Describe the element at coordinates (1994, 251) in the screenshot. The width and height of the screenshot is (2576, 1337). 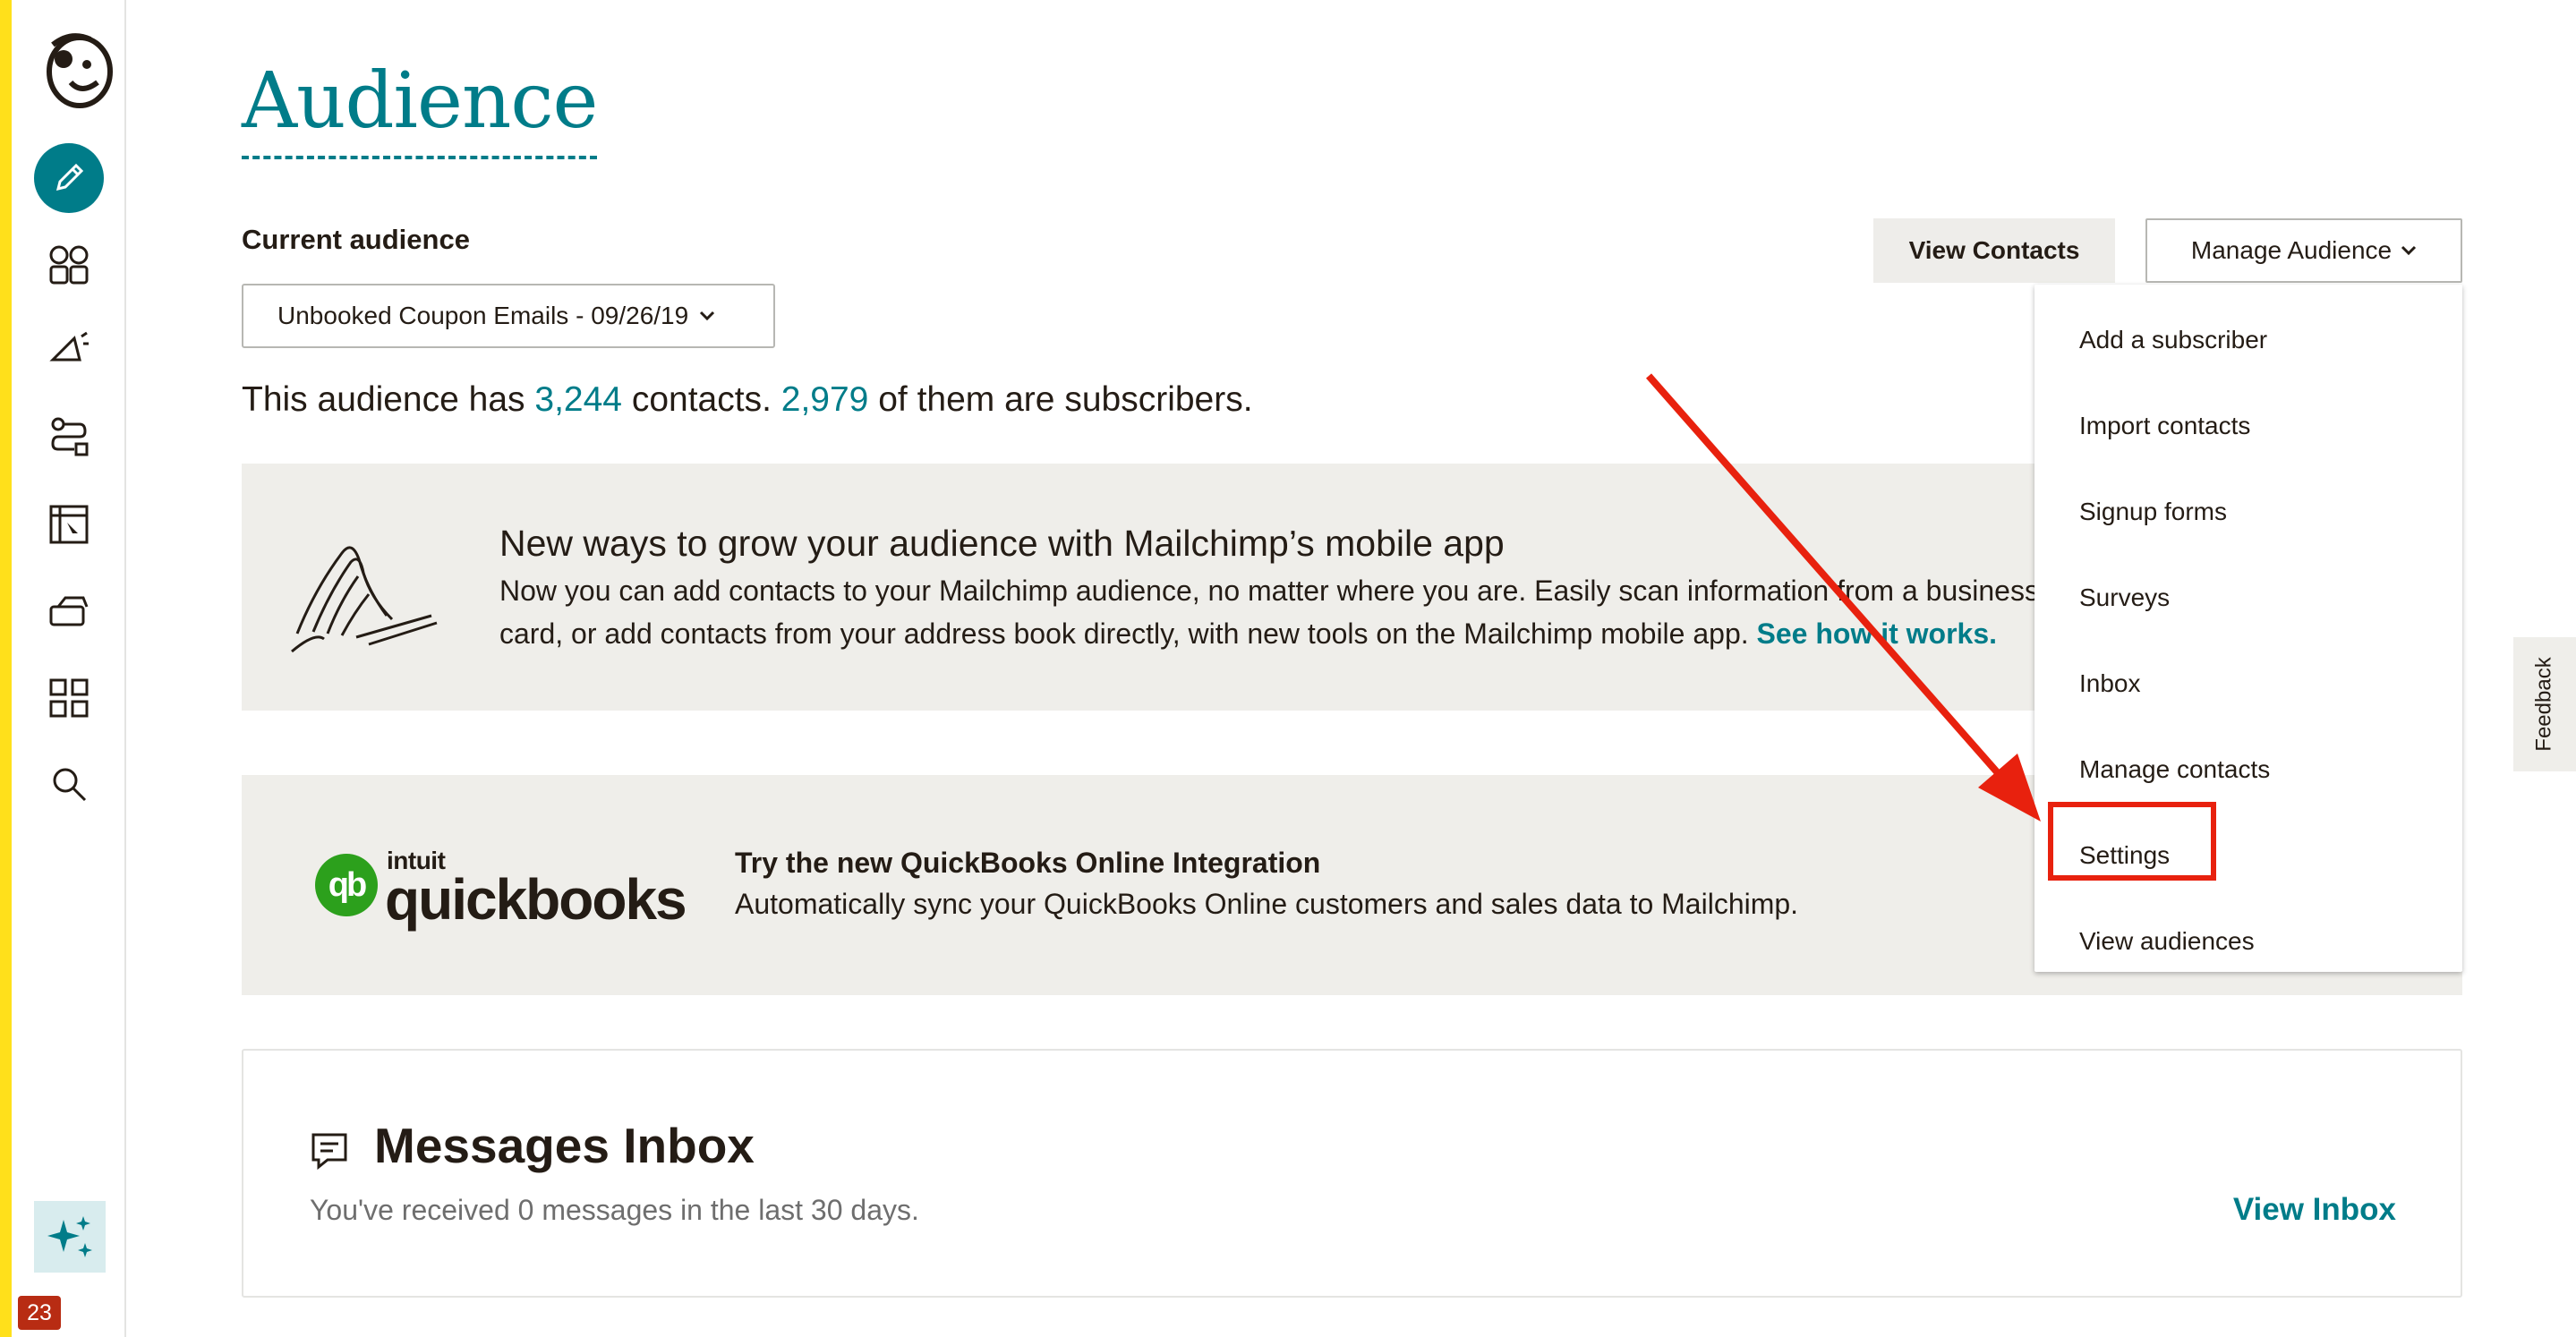
I see `view-contacts-button: View Contacts` at that location.